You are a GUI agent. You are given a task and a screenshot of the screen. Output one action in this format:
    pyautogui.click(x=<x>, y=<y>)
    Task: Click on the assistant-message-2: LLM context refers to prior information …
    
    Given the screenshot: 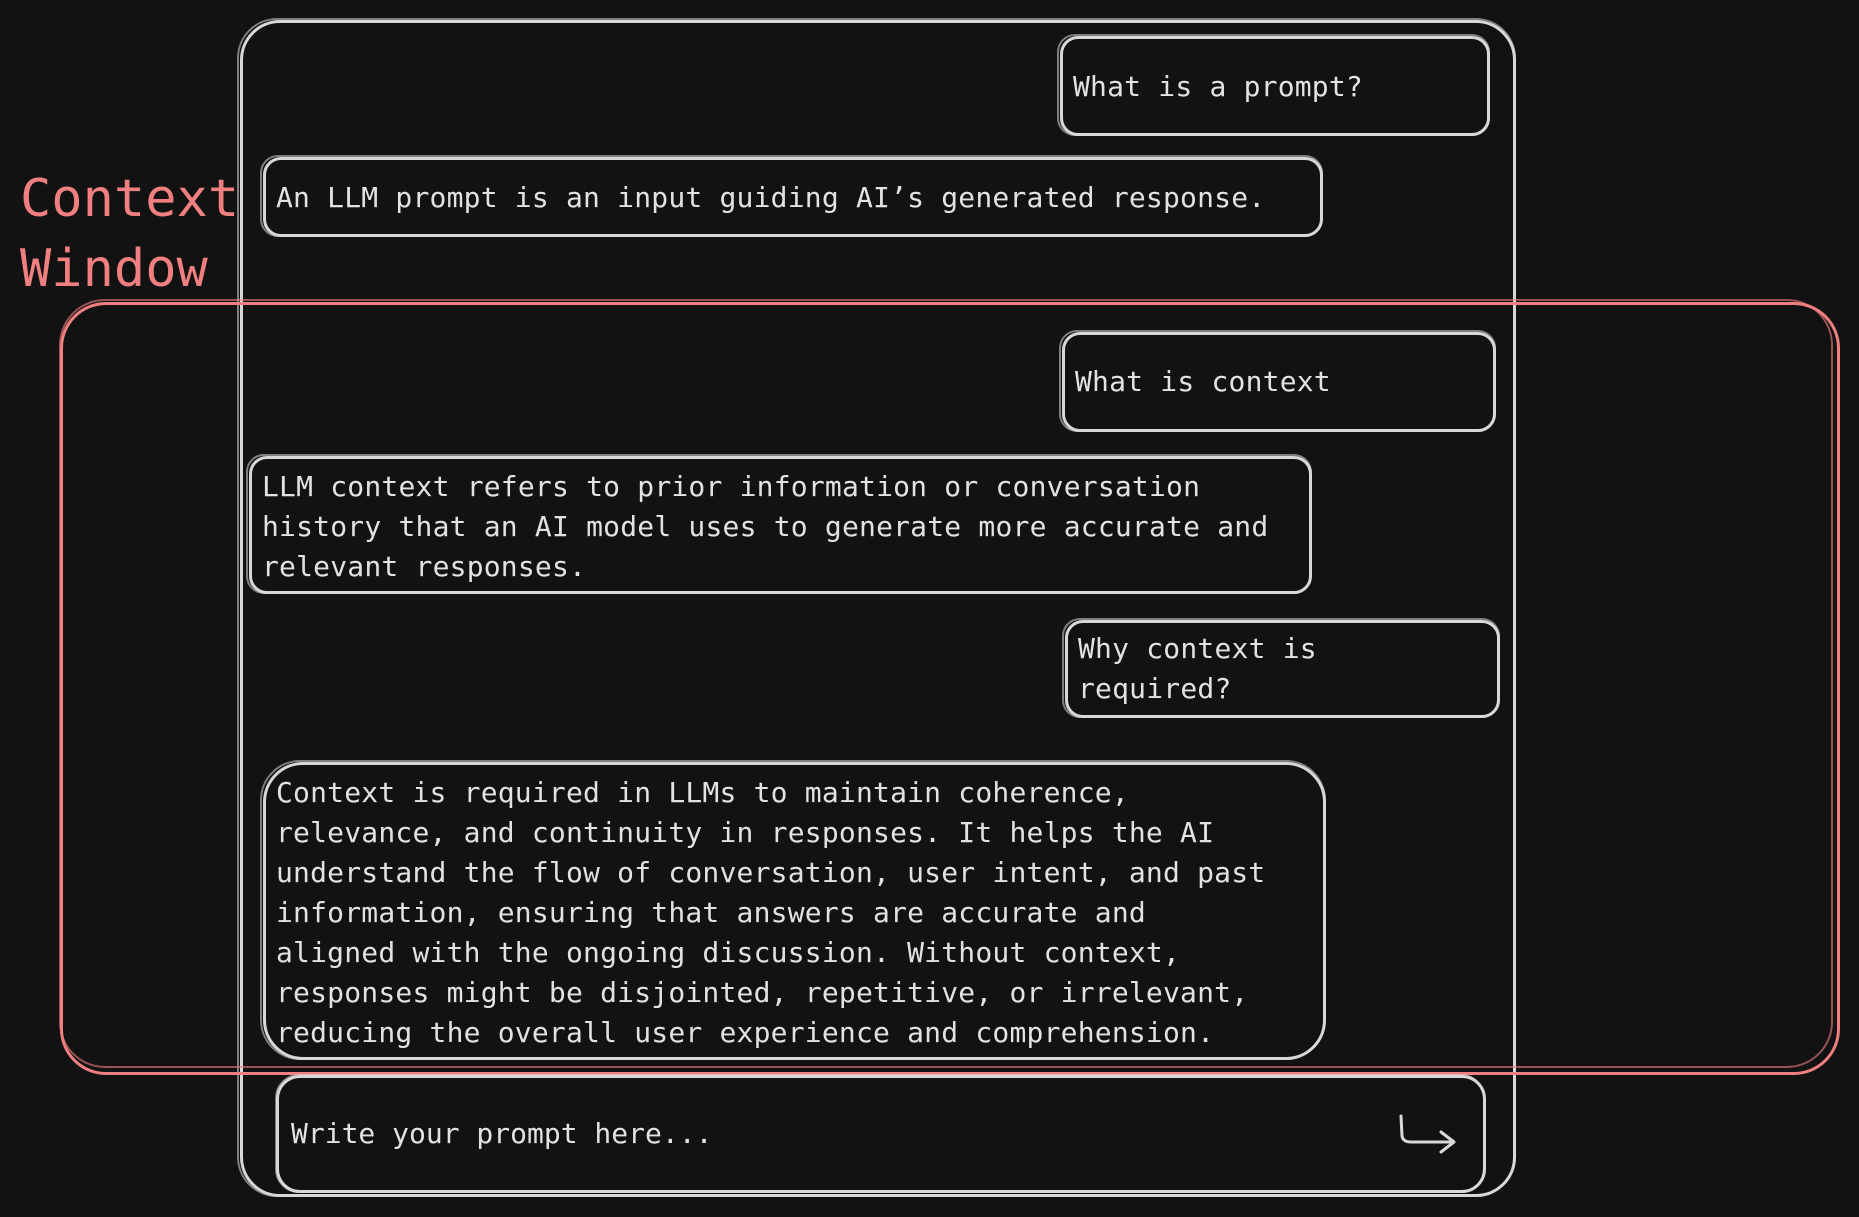 What is the action you would take?
    pyautogui.click(x=779, y=524)
    